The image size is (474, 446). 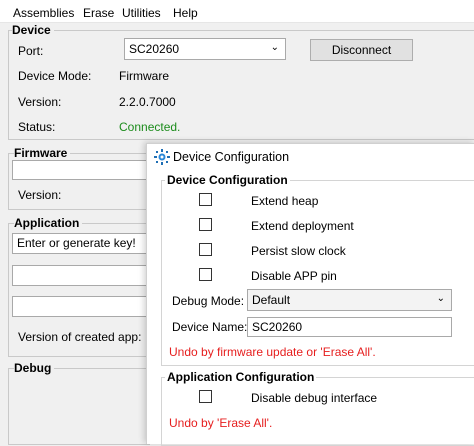 What do you see at coordinates (205, 224) in the screenshot?
I see `extend-deployment-checkbox` at bounding box center [205, 224].